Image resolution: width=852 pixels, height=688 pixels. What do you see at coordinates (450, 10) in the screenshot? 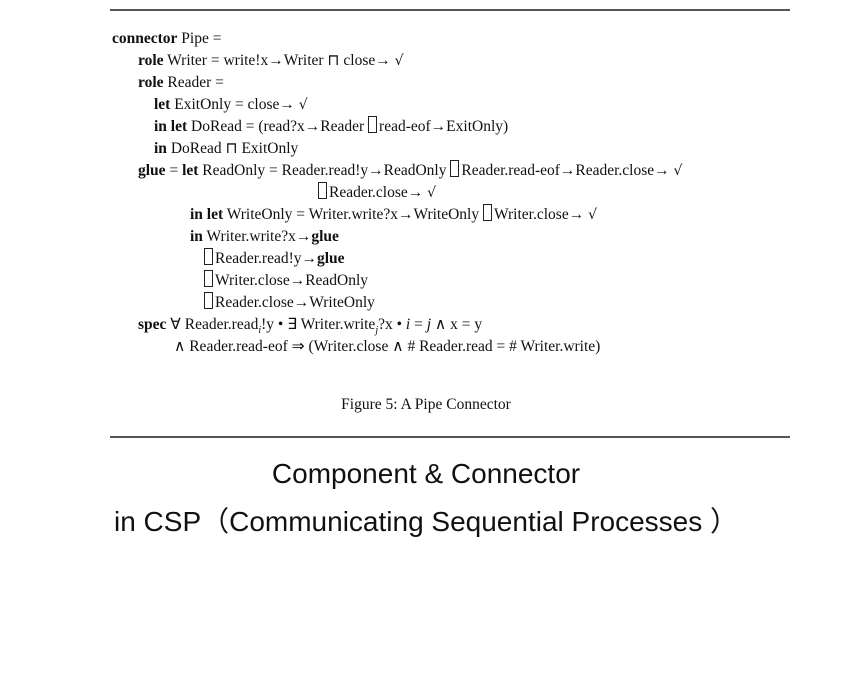
I see `top-rule` at bounding box center [450, 10].